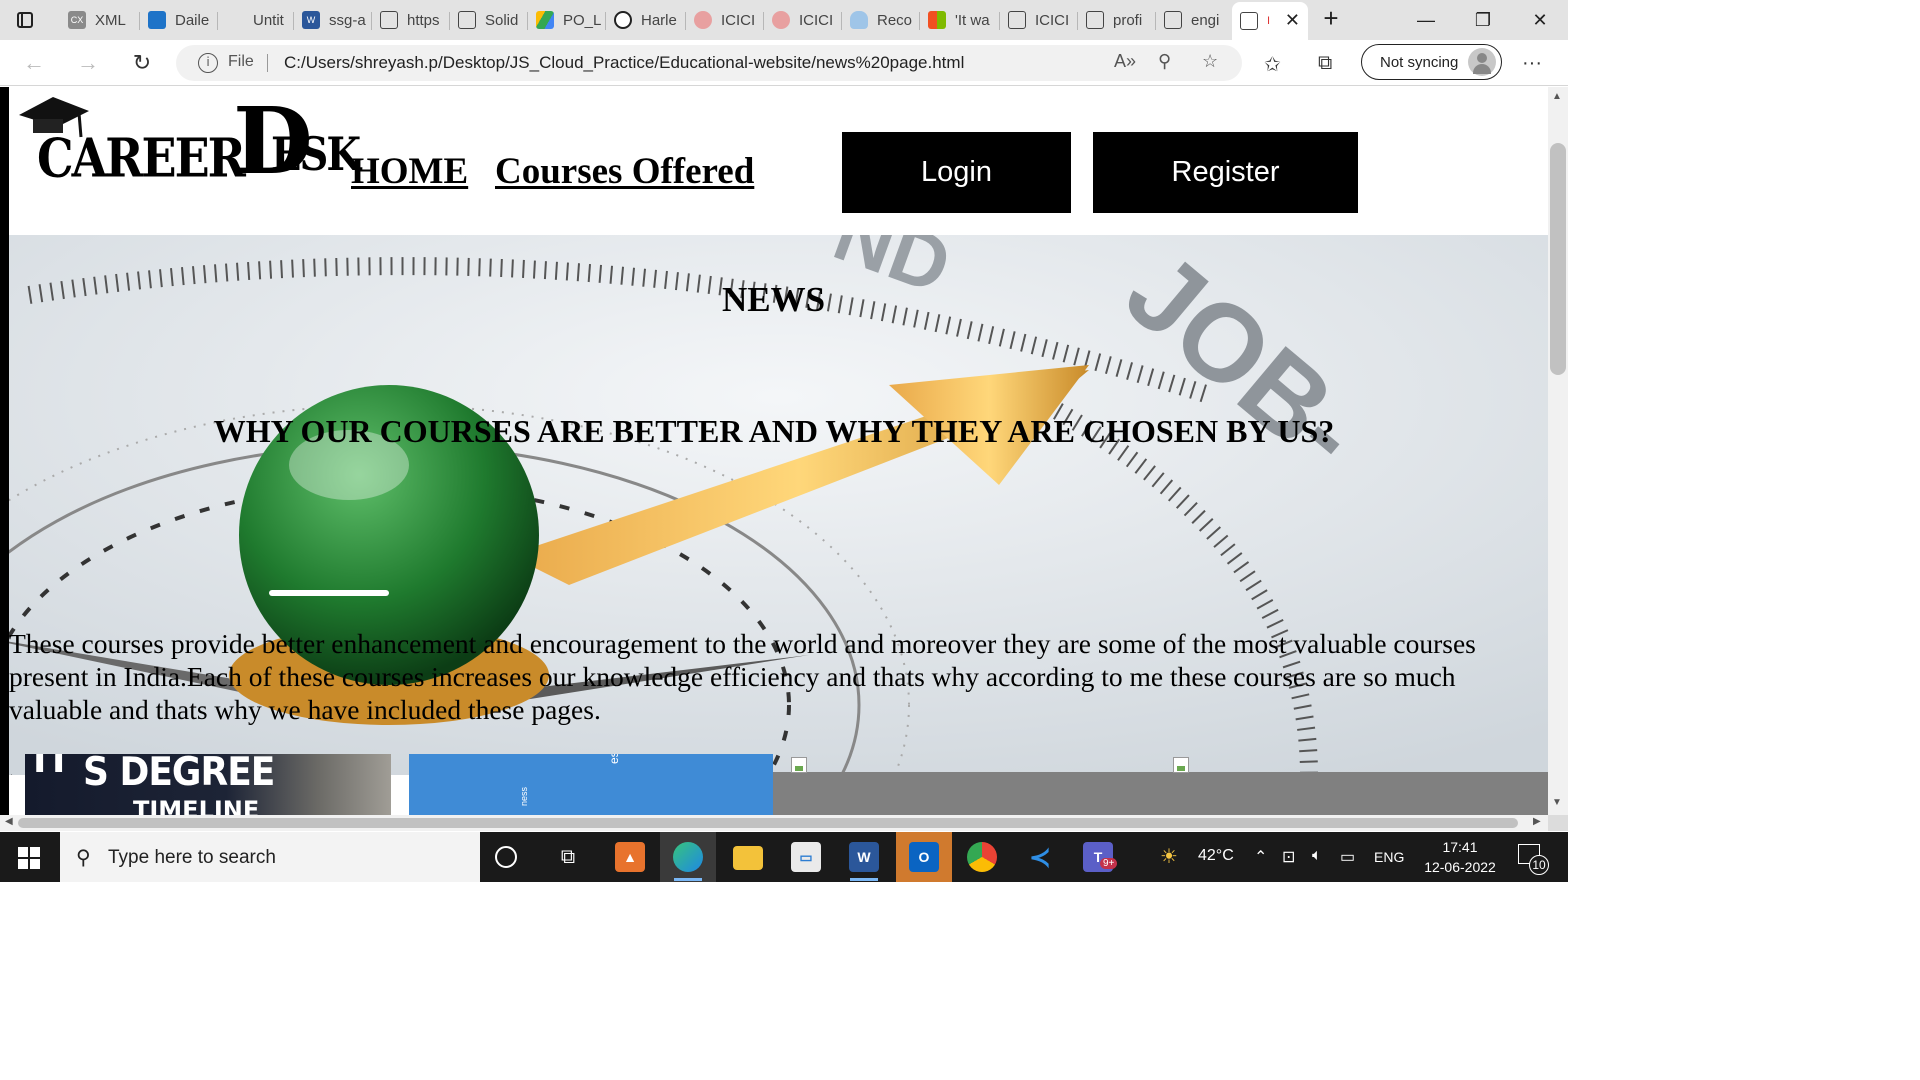 This screenshot has height=1080, width=1920. Describe the element at coordinates (1098, 857) in the screenshot. I see `teams-icon: T 9+` at that location.